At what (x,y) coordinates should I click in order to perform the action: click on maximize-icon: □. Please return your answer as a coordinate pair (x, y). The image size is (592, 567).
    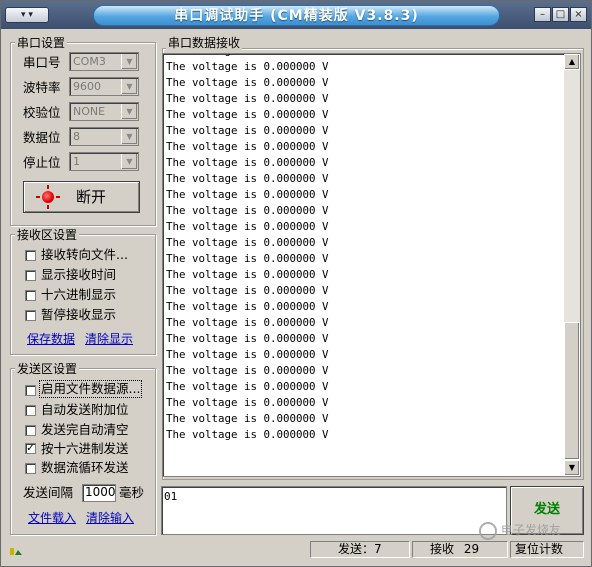
    Looking at the image, I should click on (560, 14).